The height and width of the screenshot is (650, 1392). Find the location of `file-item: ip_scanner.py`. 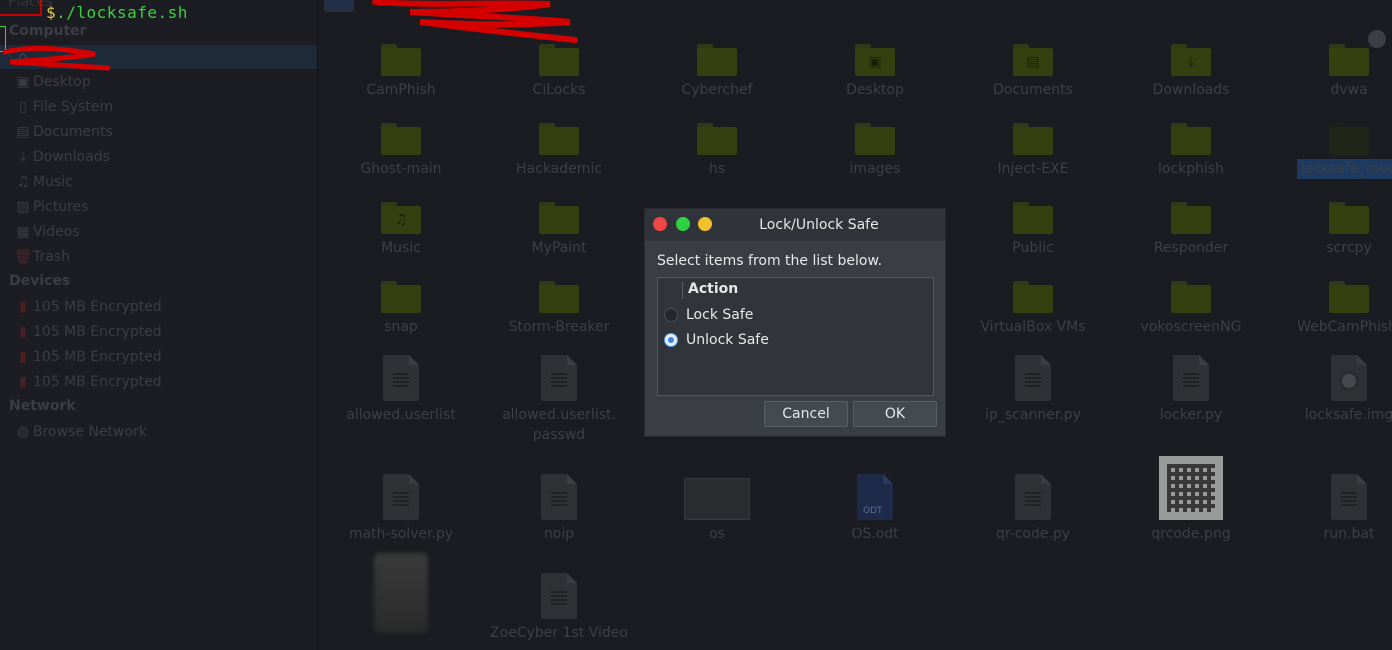

file-item: ip_scanner.py is located at coordinates (1033, 390).